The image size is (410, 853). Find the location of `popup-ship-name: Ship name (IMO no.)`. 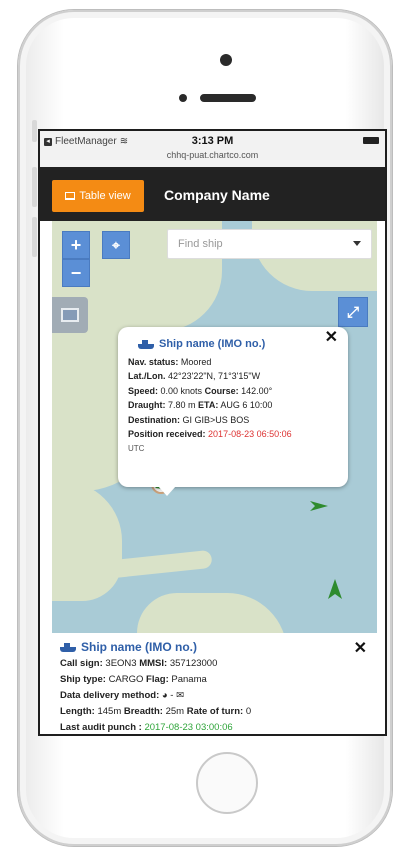

popup-ship-name: Ship name (IMO no.) is located at coordinates (212, 344).